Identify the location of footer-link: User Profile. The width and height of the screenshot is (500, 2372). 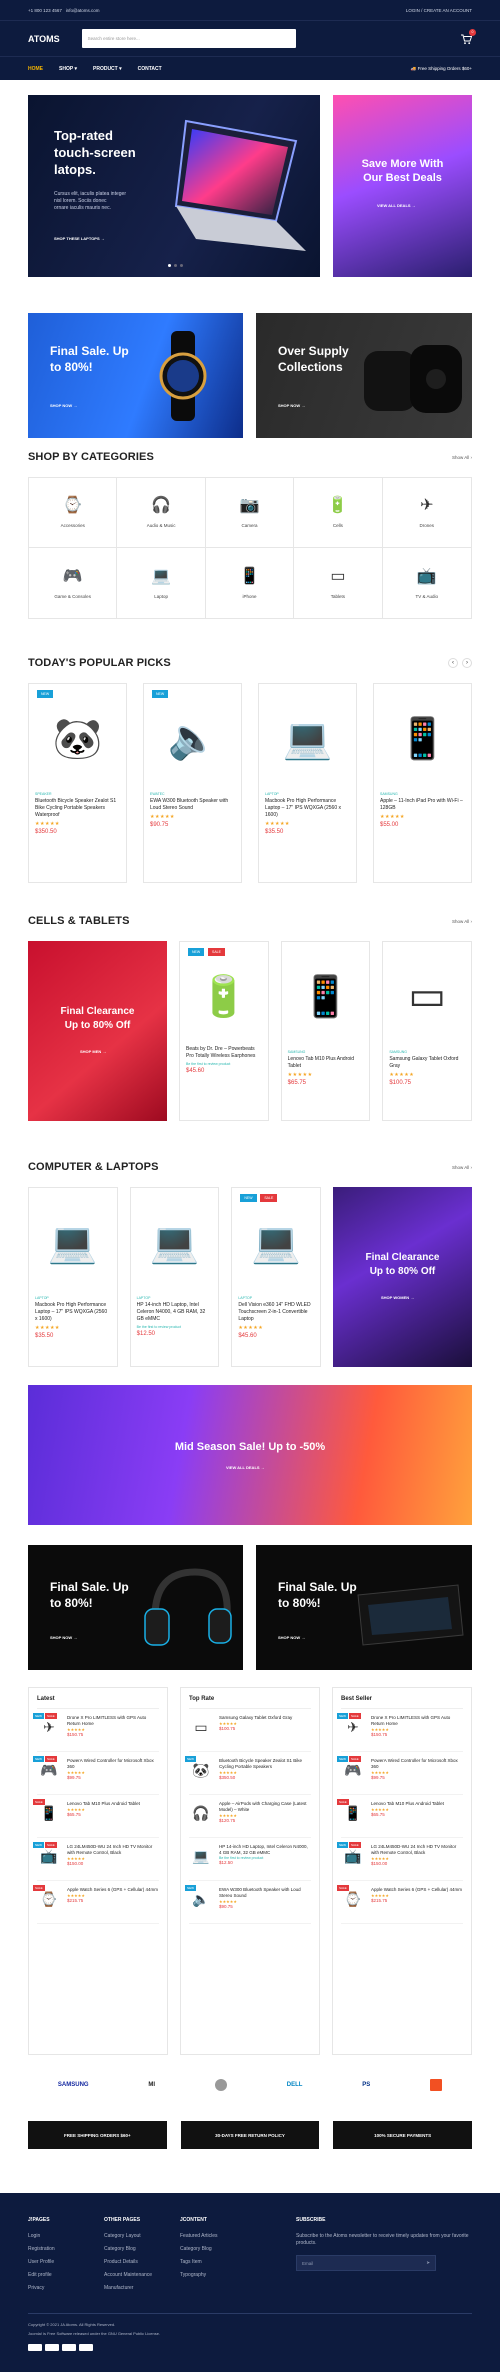
(66, 2262).